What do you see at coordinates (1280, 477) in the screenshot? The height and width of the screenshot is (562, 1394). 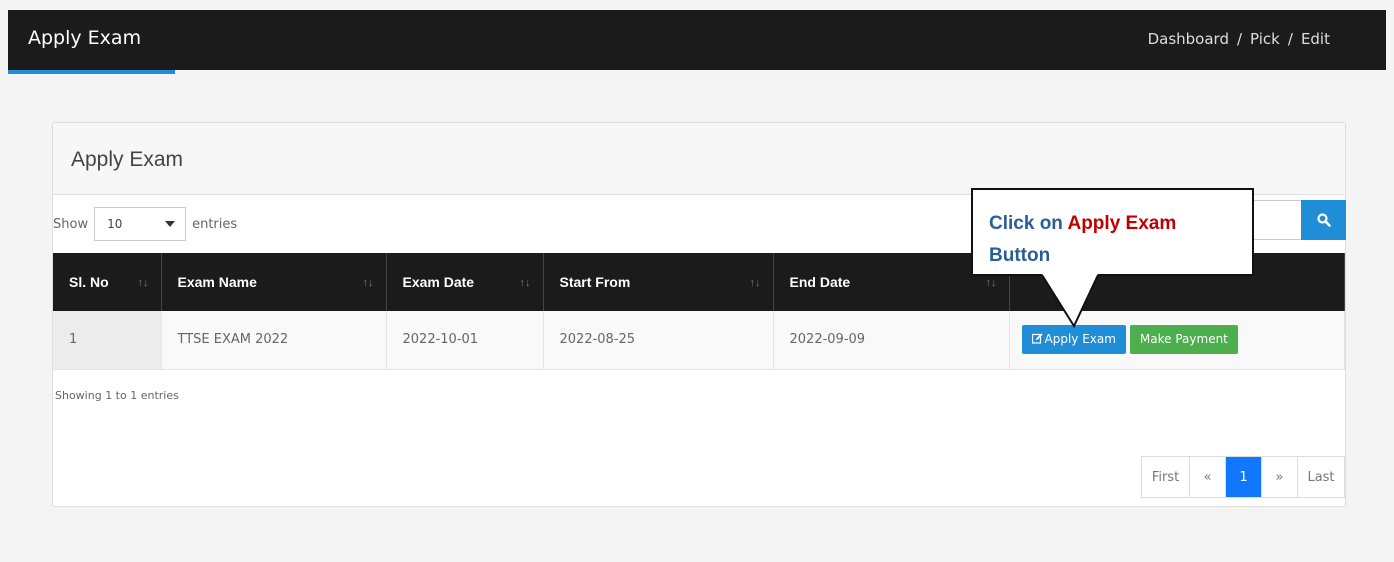 I see `pager-next: »` at bounding box center [1280, 477].